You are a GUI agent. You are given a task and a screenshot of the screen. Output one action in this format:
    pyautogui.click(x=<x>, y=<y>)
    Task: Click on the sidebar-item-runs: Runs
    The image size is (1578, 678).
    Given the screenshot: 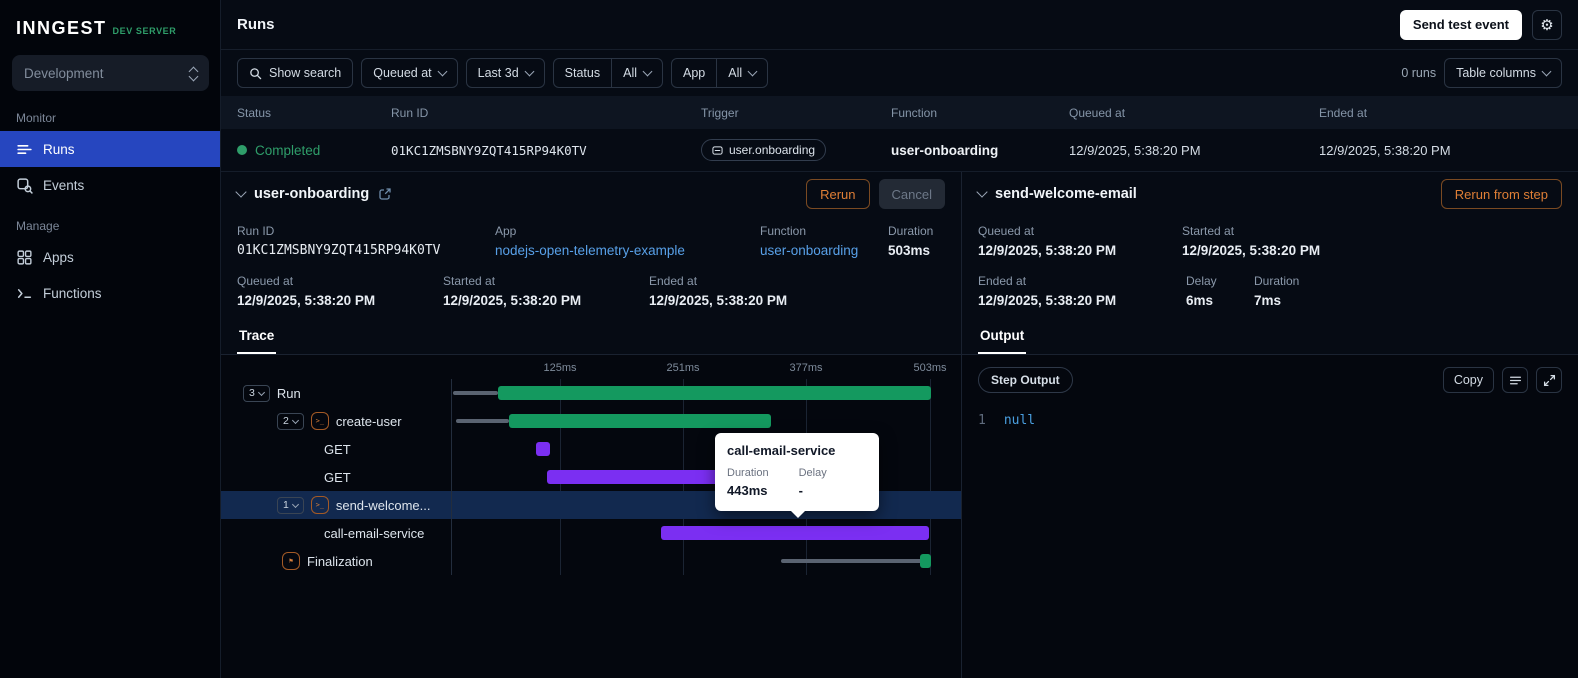 What is the action you would take?
    pyautogui.click(x=110, y=149)
    